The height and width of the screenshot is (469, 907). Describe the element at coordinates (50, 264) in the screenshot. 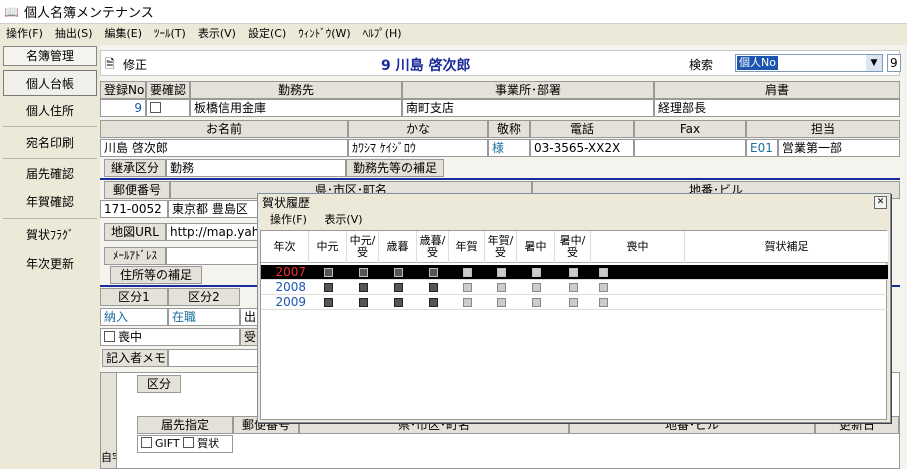

I see `sidebar-item-annual-update: 年次更新` at that location.